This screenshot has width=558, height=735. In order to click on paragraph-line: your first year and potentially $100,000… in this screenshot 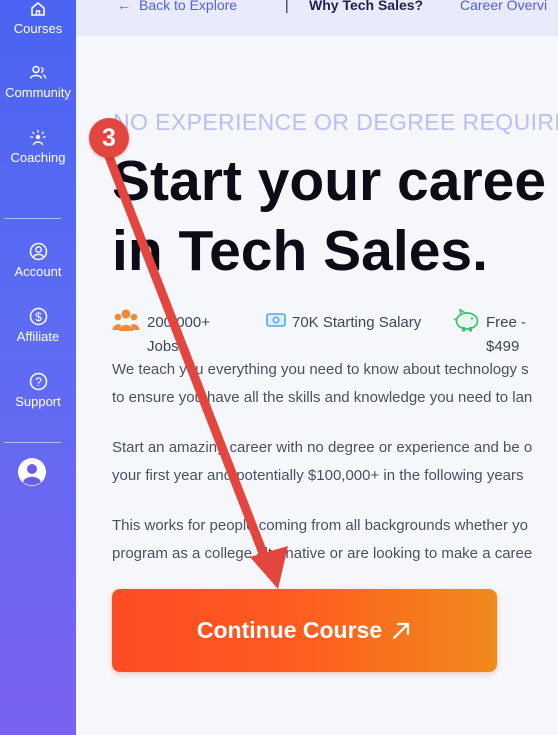, I will do `click(318, 475)`.